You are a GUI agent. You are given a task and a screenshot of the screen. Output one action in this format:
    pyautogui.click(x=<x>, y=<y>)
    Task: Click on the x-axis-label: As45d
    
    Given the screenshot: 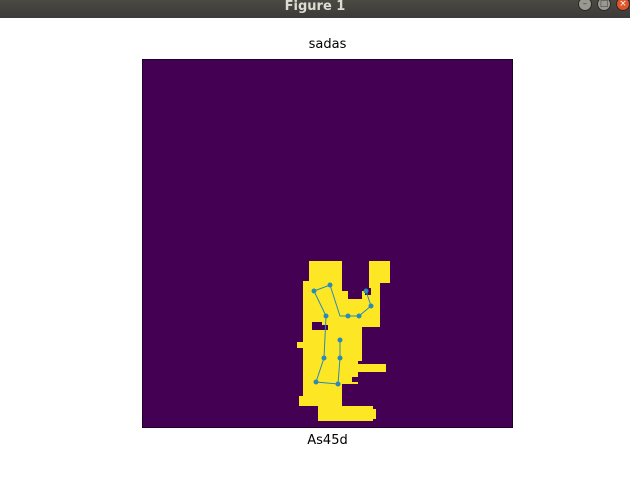 What is the action you would take?
    pyautogui.click(x=327, y=440)
    